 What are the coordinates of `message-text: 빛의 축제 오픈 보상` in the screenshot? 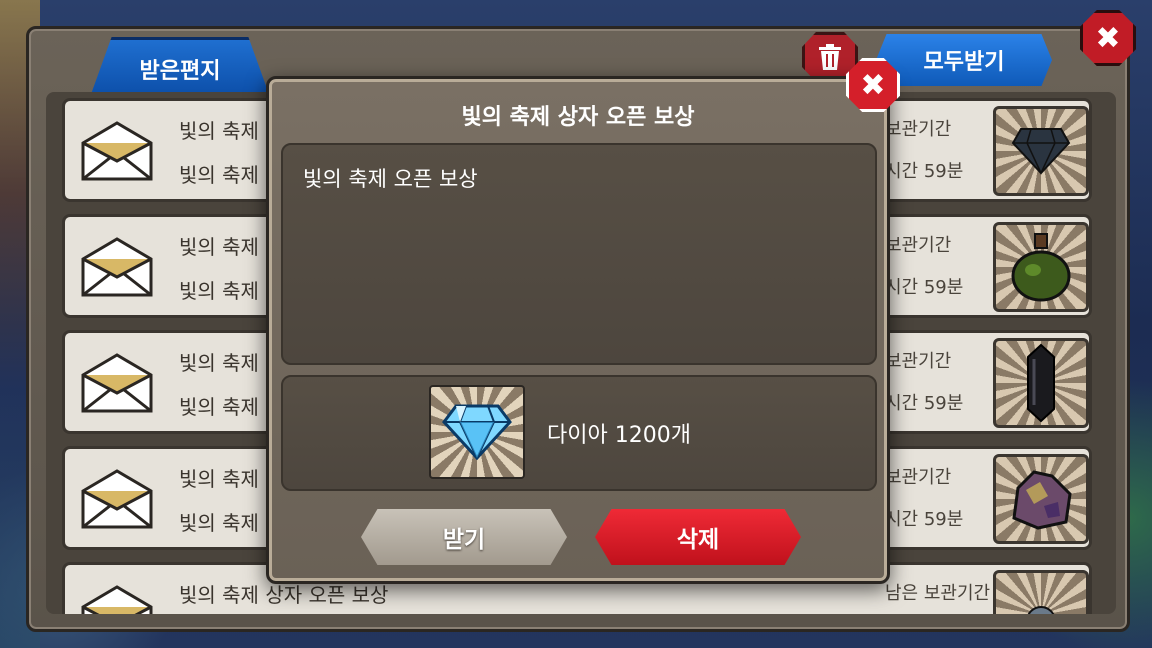 It's located at (390, 179).